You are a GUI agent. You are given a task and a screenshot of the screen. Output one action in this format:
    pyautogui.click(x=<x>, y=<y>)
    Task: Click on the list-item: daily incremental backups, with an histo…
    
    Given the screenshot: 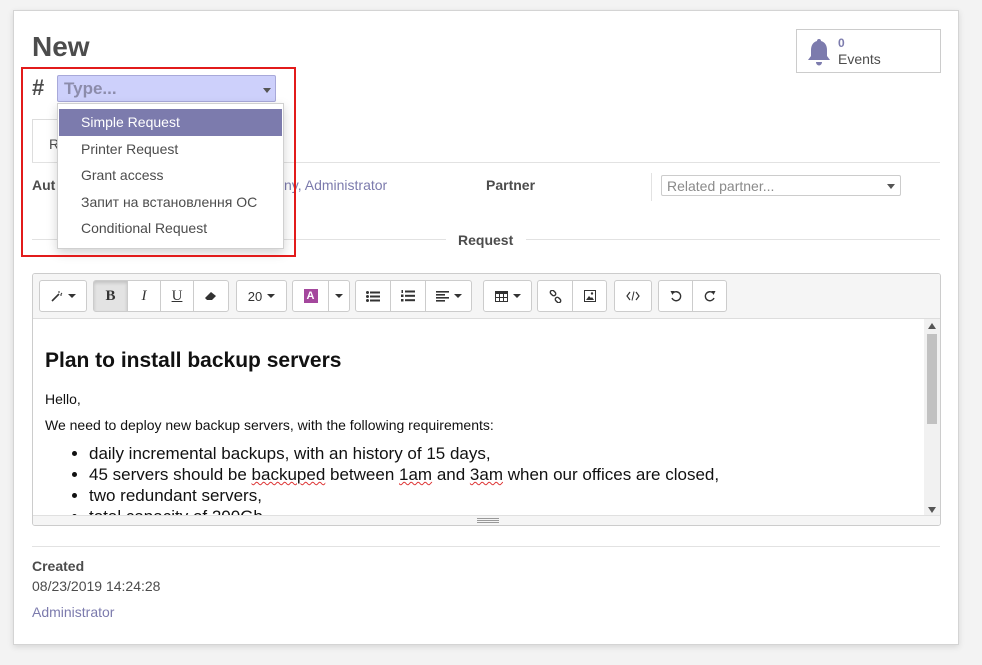 What is the action you would take?
    pyautogui.click(x=500, y=453)
    